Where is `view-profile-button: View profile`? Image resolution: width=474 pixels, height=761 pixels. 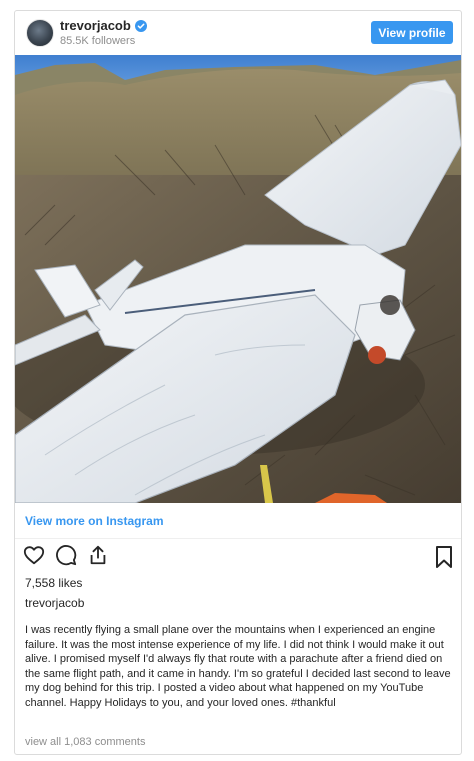
view-profile-button: View profile is located at coordinates (412, 32).